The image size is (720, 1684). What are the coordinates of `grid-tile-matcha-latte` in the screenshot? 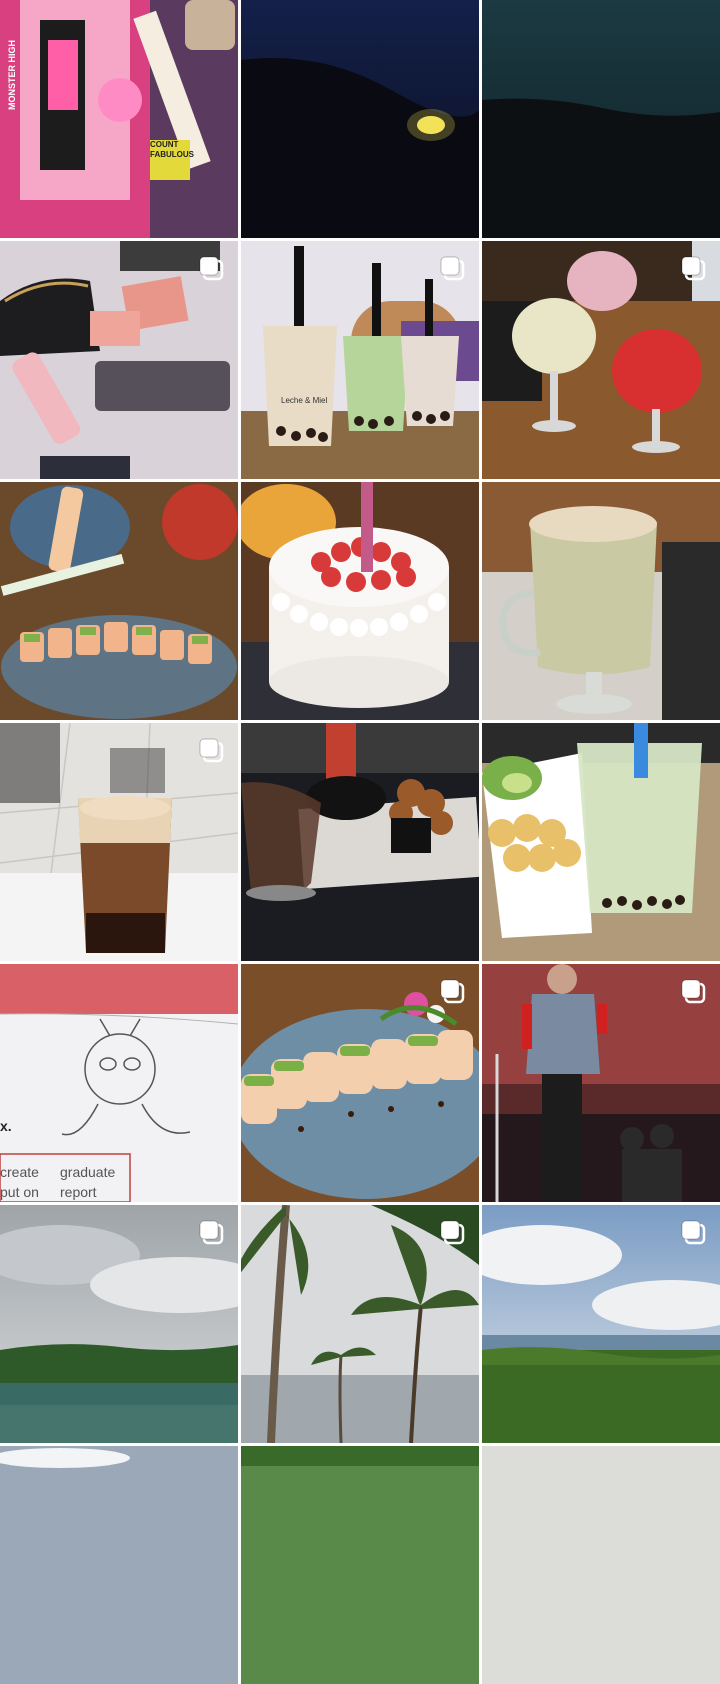 It's located at (601, 601).